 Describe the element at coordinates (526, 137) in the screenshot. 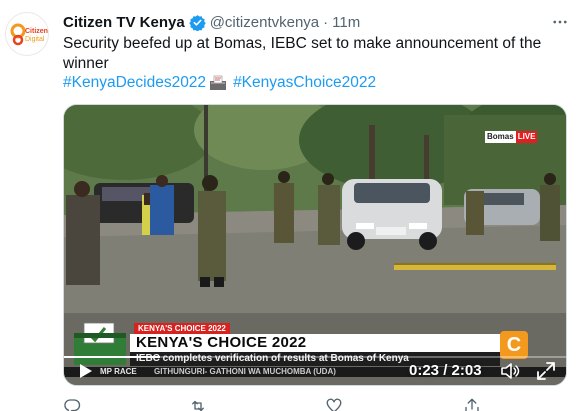

I see `live-badge-live: LIVE` at that location.